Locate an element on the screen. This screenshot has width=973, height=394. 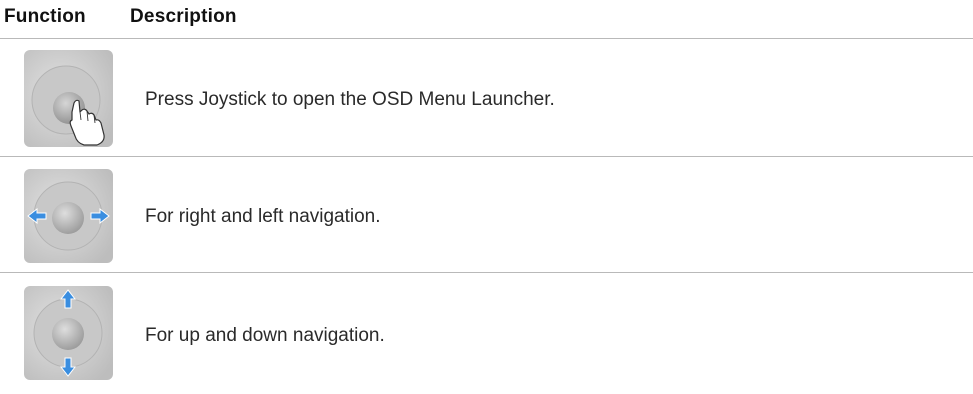
row-description: For up and down navigation. is located at coordinates (265, 335).